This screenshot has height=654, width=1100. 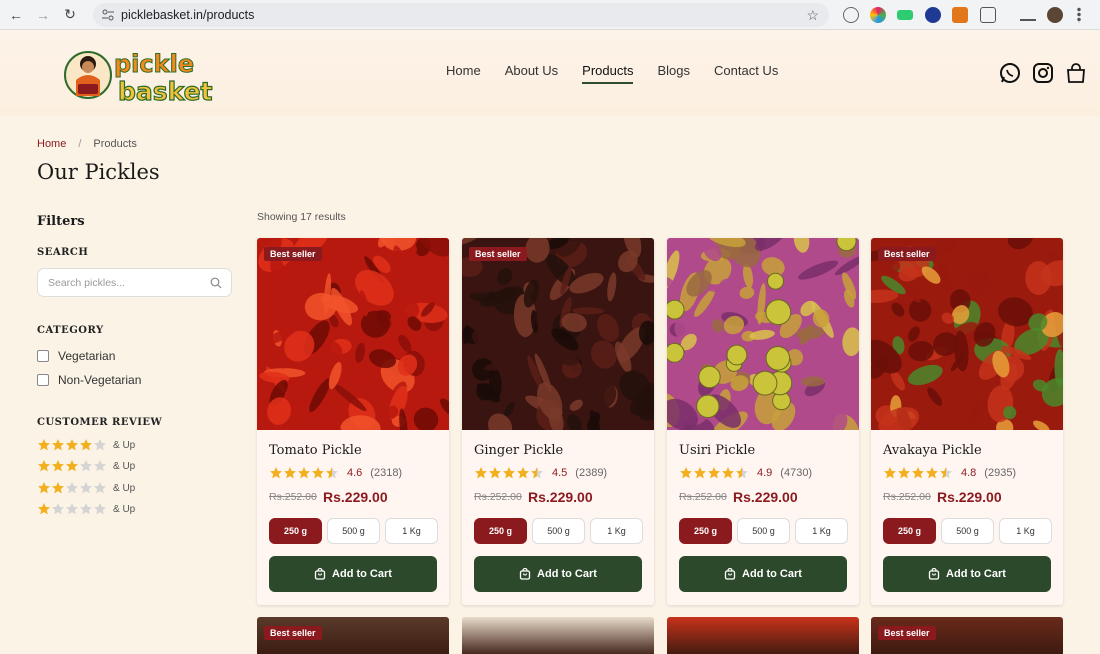 What do you see at coordinates (70, 15) in the screenshot?
I see `reload-icon: ↻` at bounding box center [70, 15].